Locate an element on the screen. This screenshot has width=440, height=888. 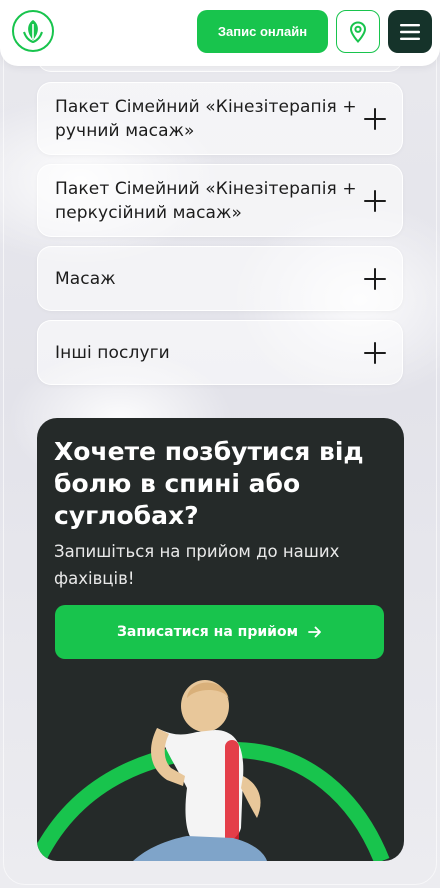
menu-button is located at coordinates (410, 31).